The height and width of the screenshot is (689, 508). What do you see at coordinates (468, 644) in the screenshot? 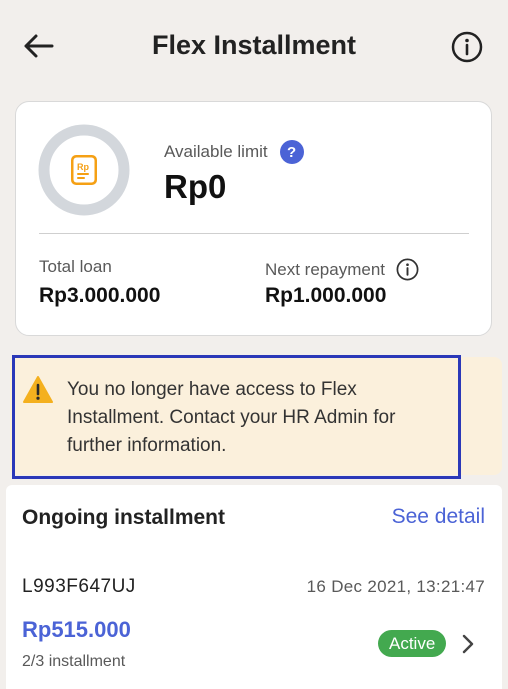
I see `chevron-right-icon` at bounding box center [468, 644].